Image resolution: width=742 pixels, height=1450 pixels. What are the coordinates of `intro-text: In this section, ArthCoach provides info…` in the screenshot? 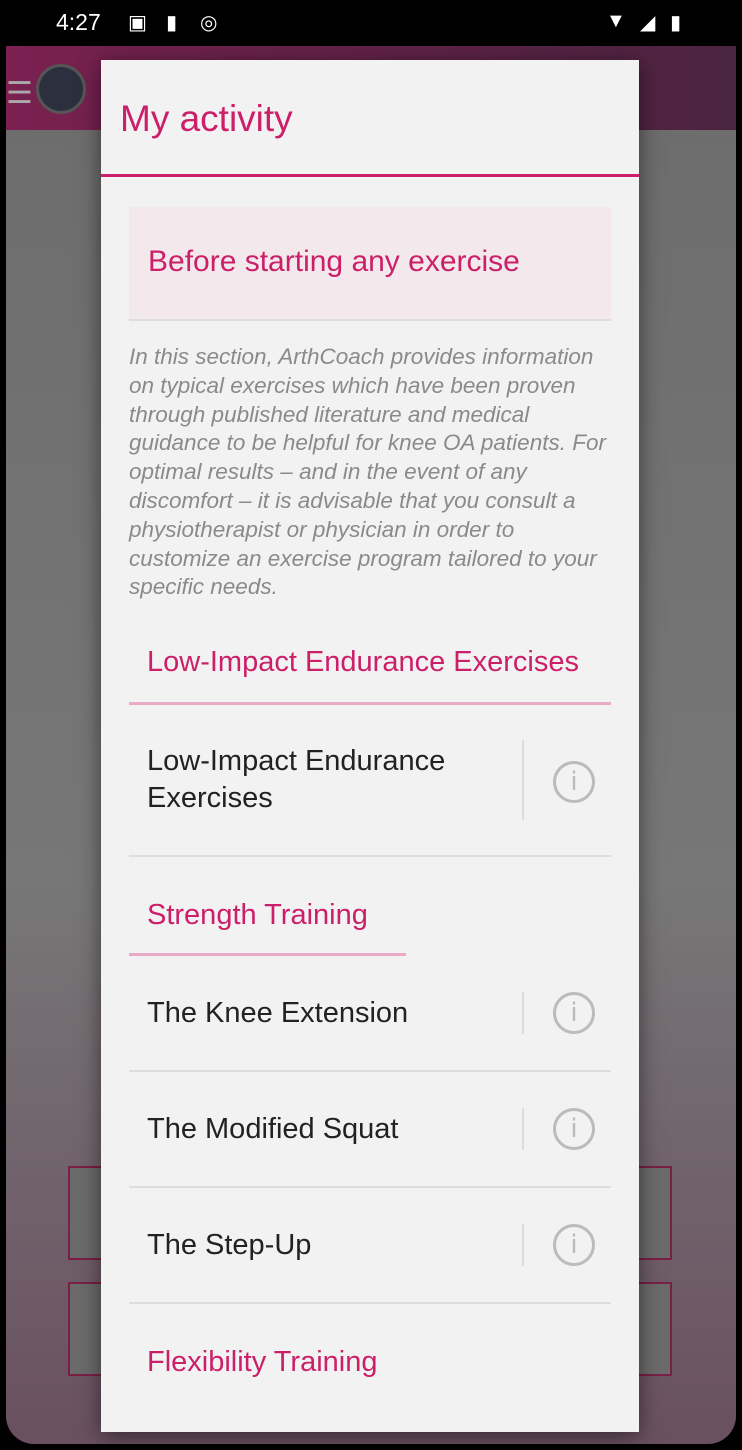 It's located at (367, 472).